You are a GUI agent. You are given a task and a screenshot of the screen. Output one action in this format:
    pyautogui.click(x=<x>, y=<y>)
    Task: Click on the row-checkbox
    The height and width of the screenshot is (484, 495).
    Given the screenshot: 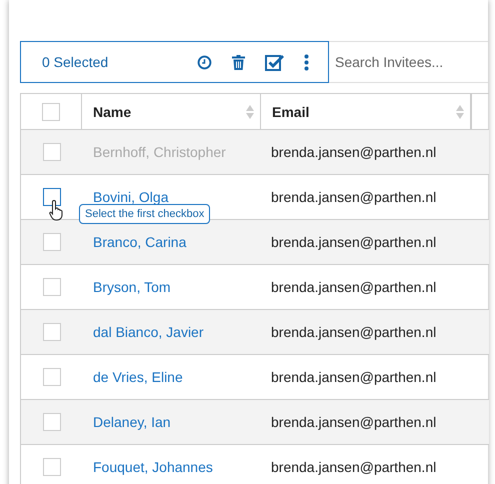 What is the action you would take?
    pyautogui.click(x=51, y=197)
    